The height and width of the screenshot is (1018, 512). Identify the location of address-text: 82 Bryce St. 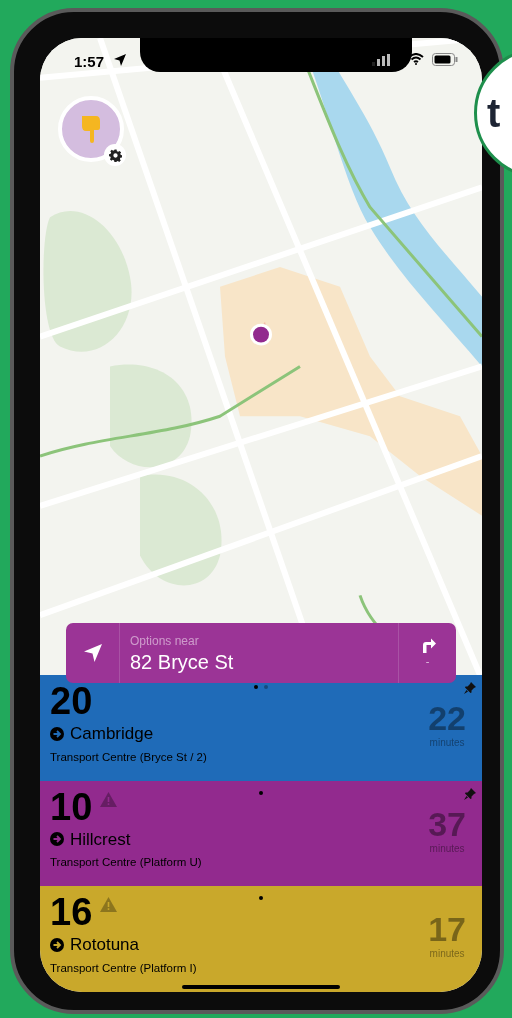
(182, 662).